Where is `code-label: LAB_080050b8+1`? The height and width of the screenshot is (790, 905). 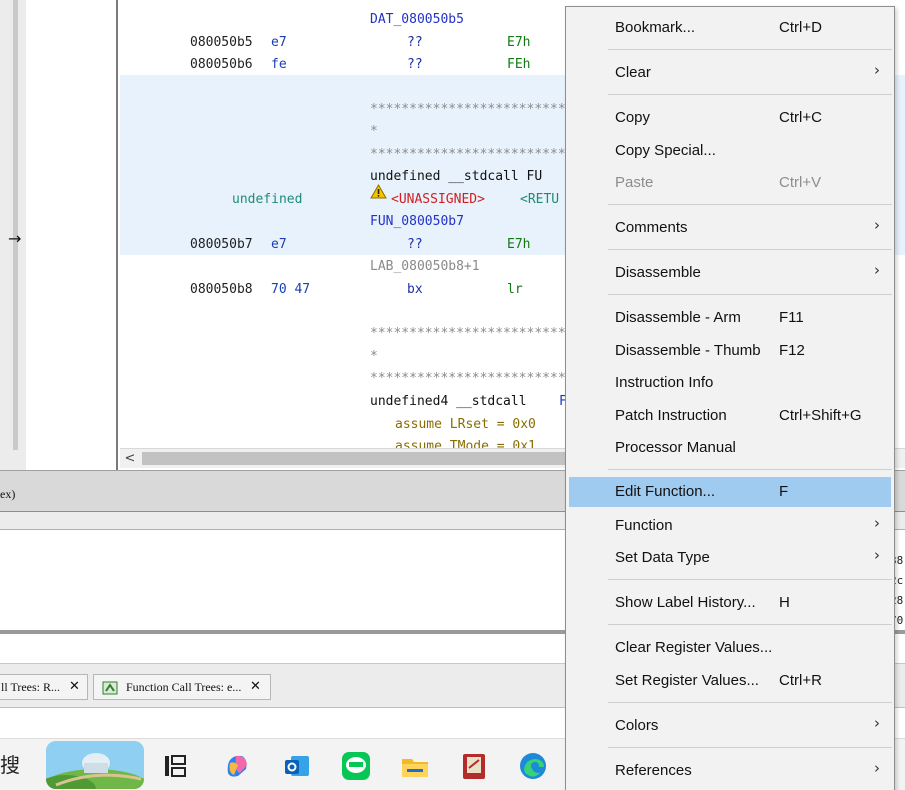
code-label: LAB_080050b8+1 is located at coordinates (425, 267).